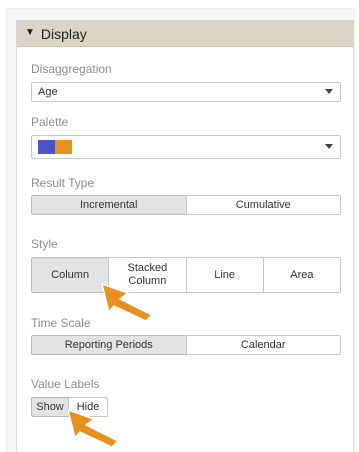  Describe the element at coordinates (63, 33) in the screenshot. I see `display-title: Display` at that location.